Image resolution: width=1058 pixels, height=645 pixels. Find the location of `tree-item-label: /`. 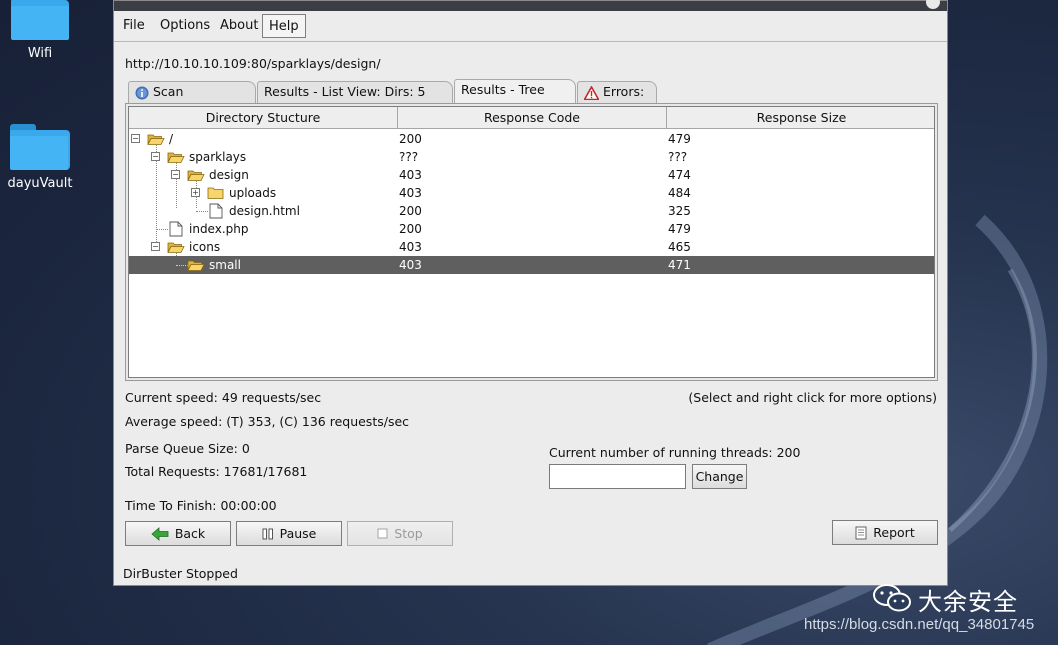

tree-item-label: / is located at coordinates (171, 139).